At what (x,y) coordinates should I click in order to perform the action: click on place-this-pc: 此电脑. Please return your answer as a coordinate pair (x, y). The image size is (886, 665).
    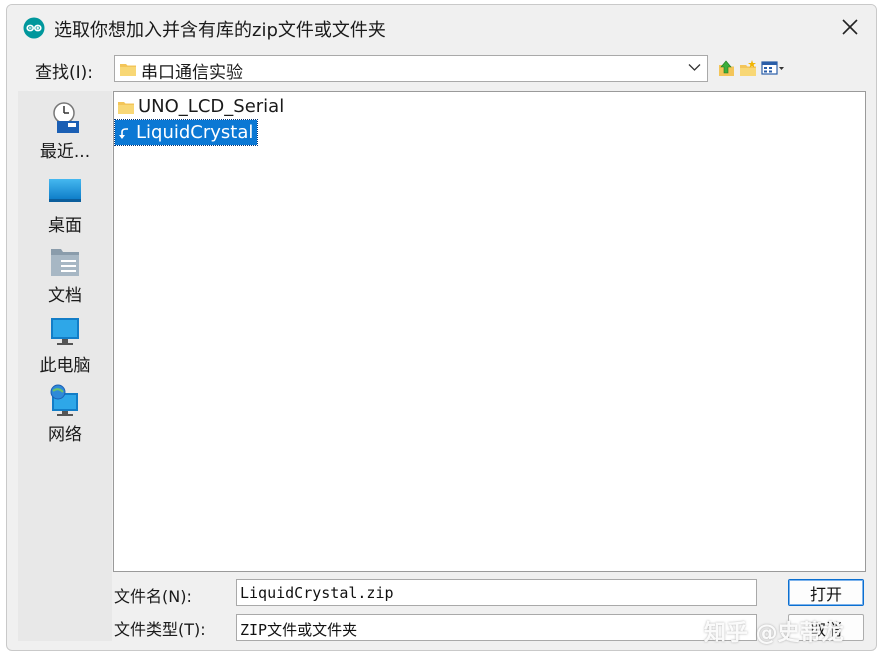
    Looking at the image, I should click on (65, 345).